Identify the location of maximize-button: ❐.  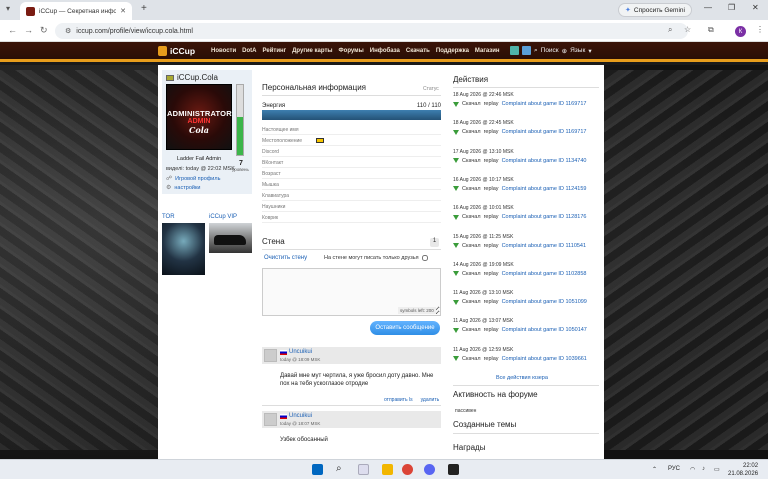
(731, 7).